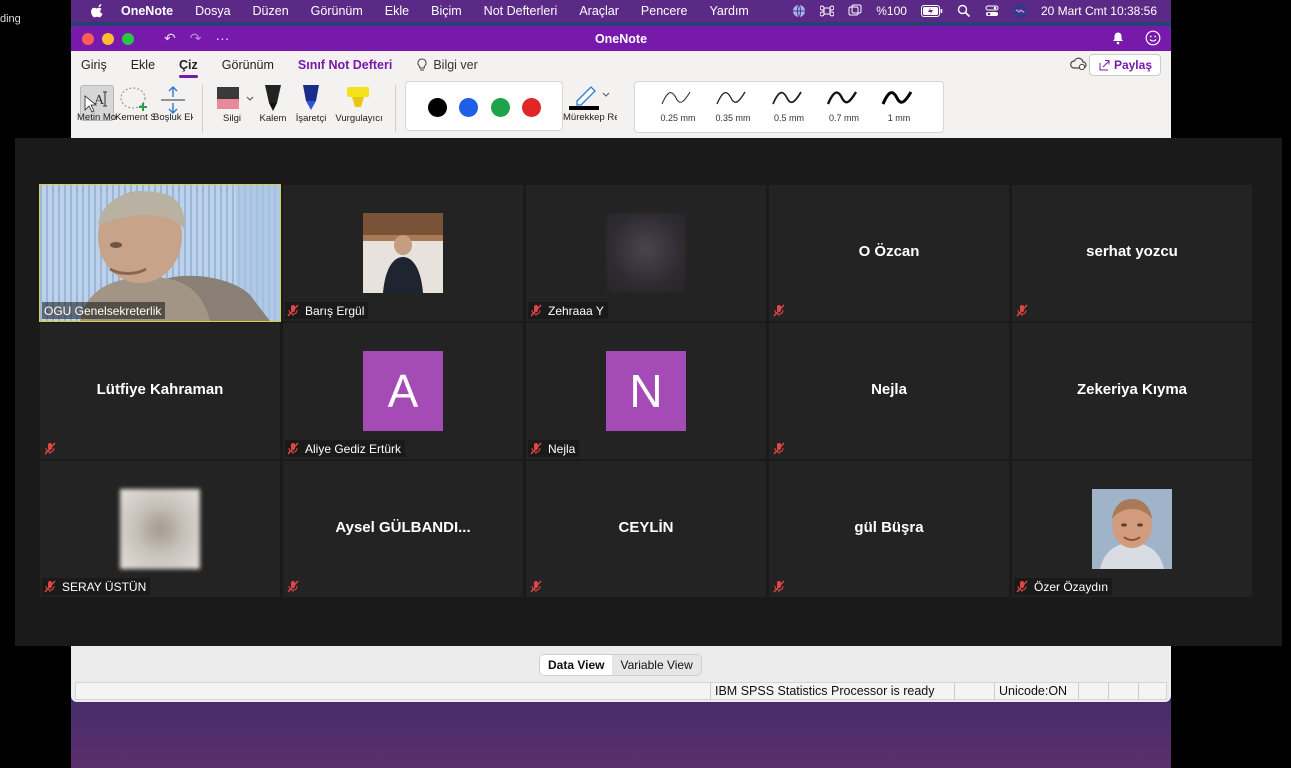 Image resolution: width=1291 pixels, height=768 pixels. I want to click on menu-not-defterleri: Not Defterleri, so click(521, 11).